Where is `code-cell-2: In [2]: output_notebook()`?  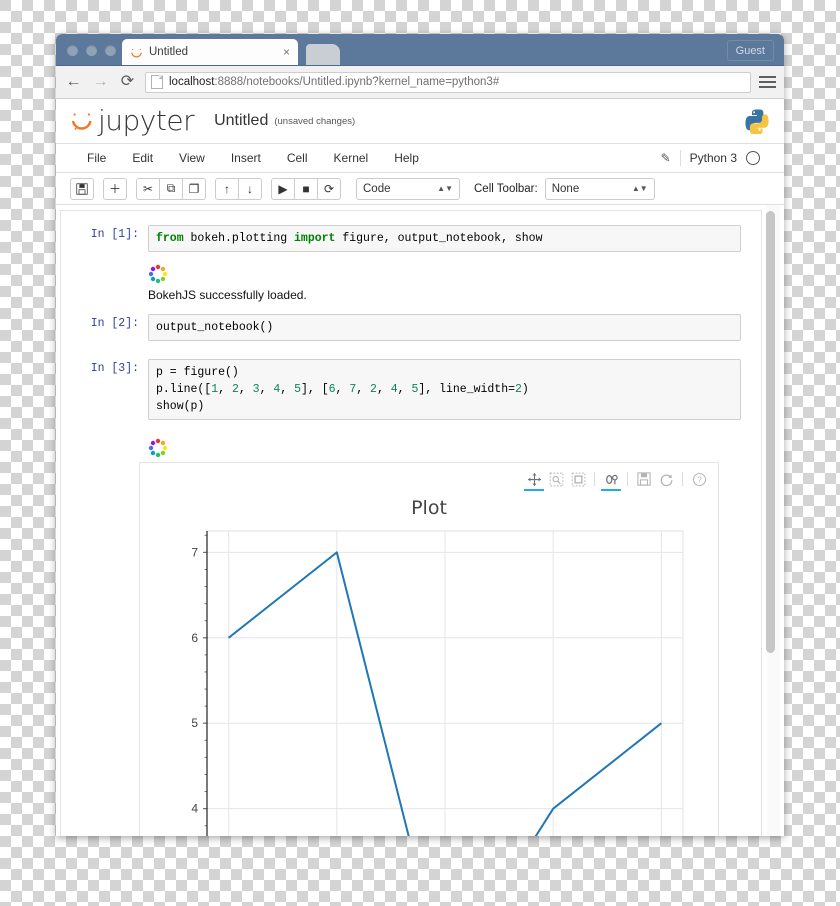
code-cell-2: In [2]: output_notebook() is located at coordinates (411, 327).